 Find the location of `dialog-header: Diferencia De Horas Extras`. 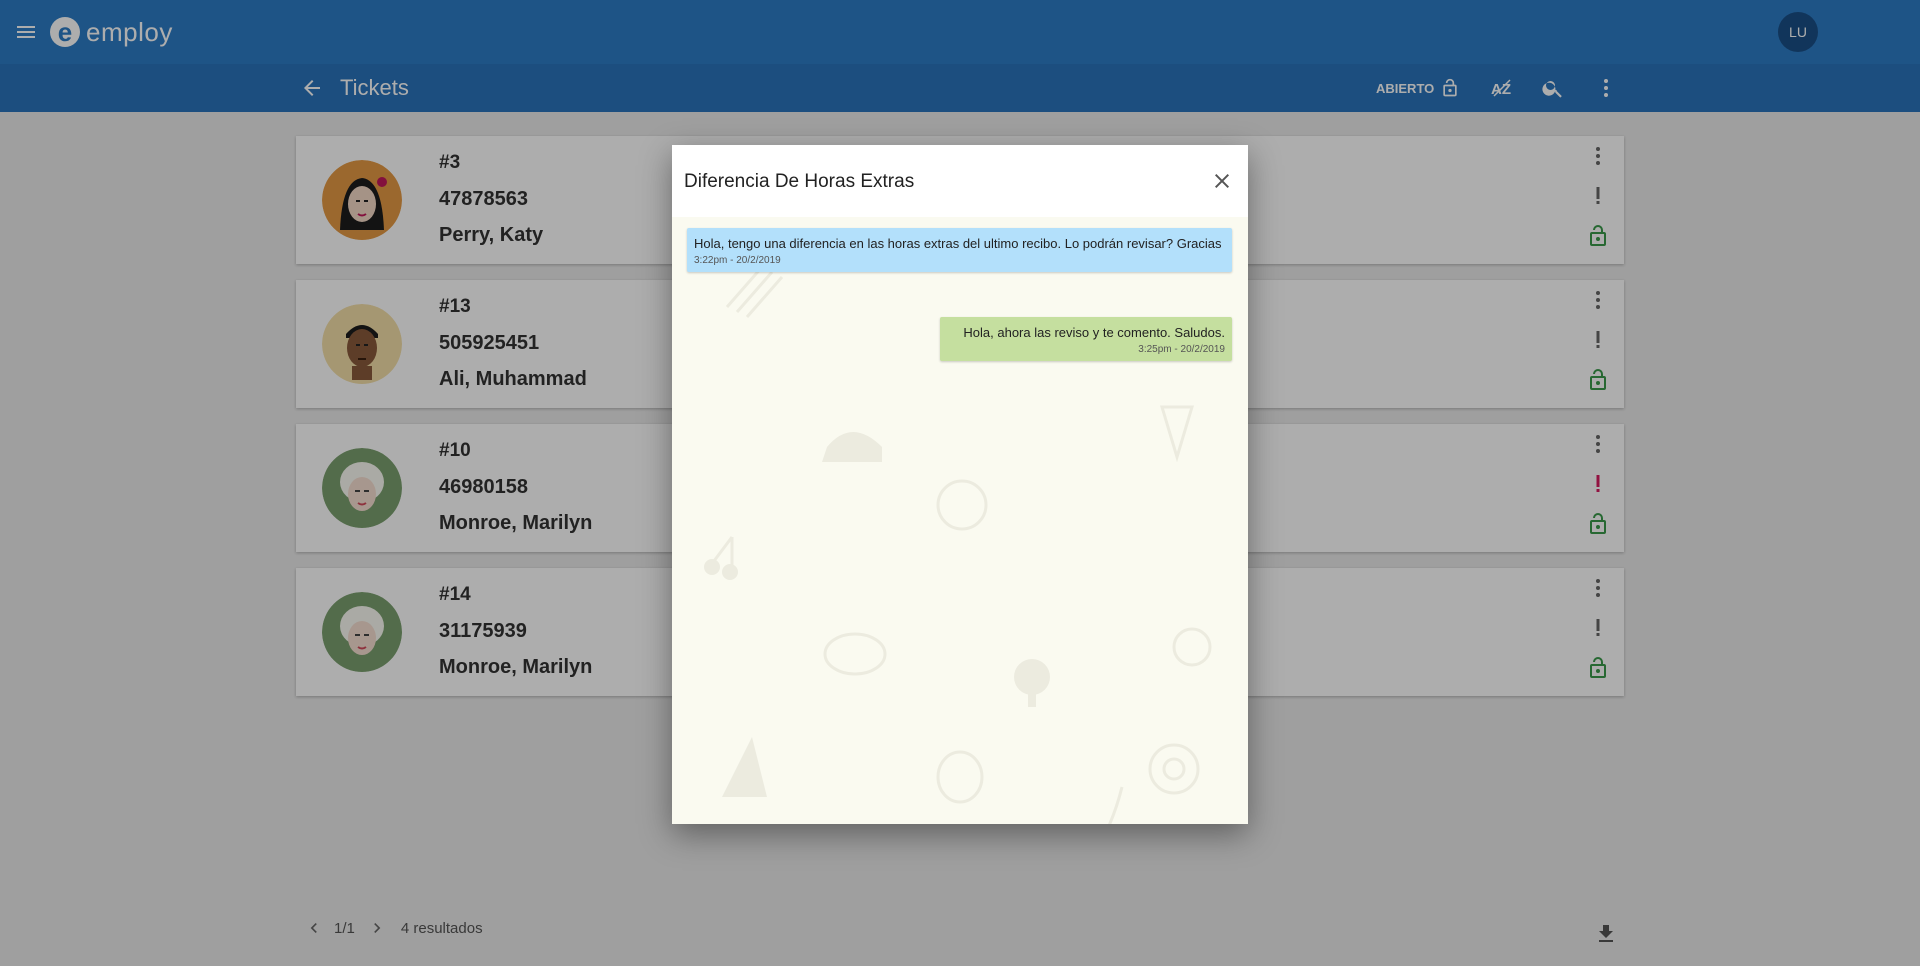

dialog-header: Diferencia De Horas Extras is located at coordinates (960, 181).